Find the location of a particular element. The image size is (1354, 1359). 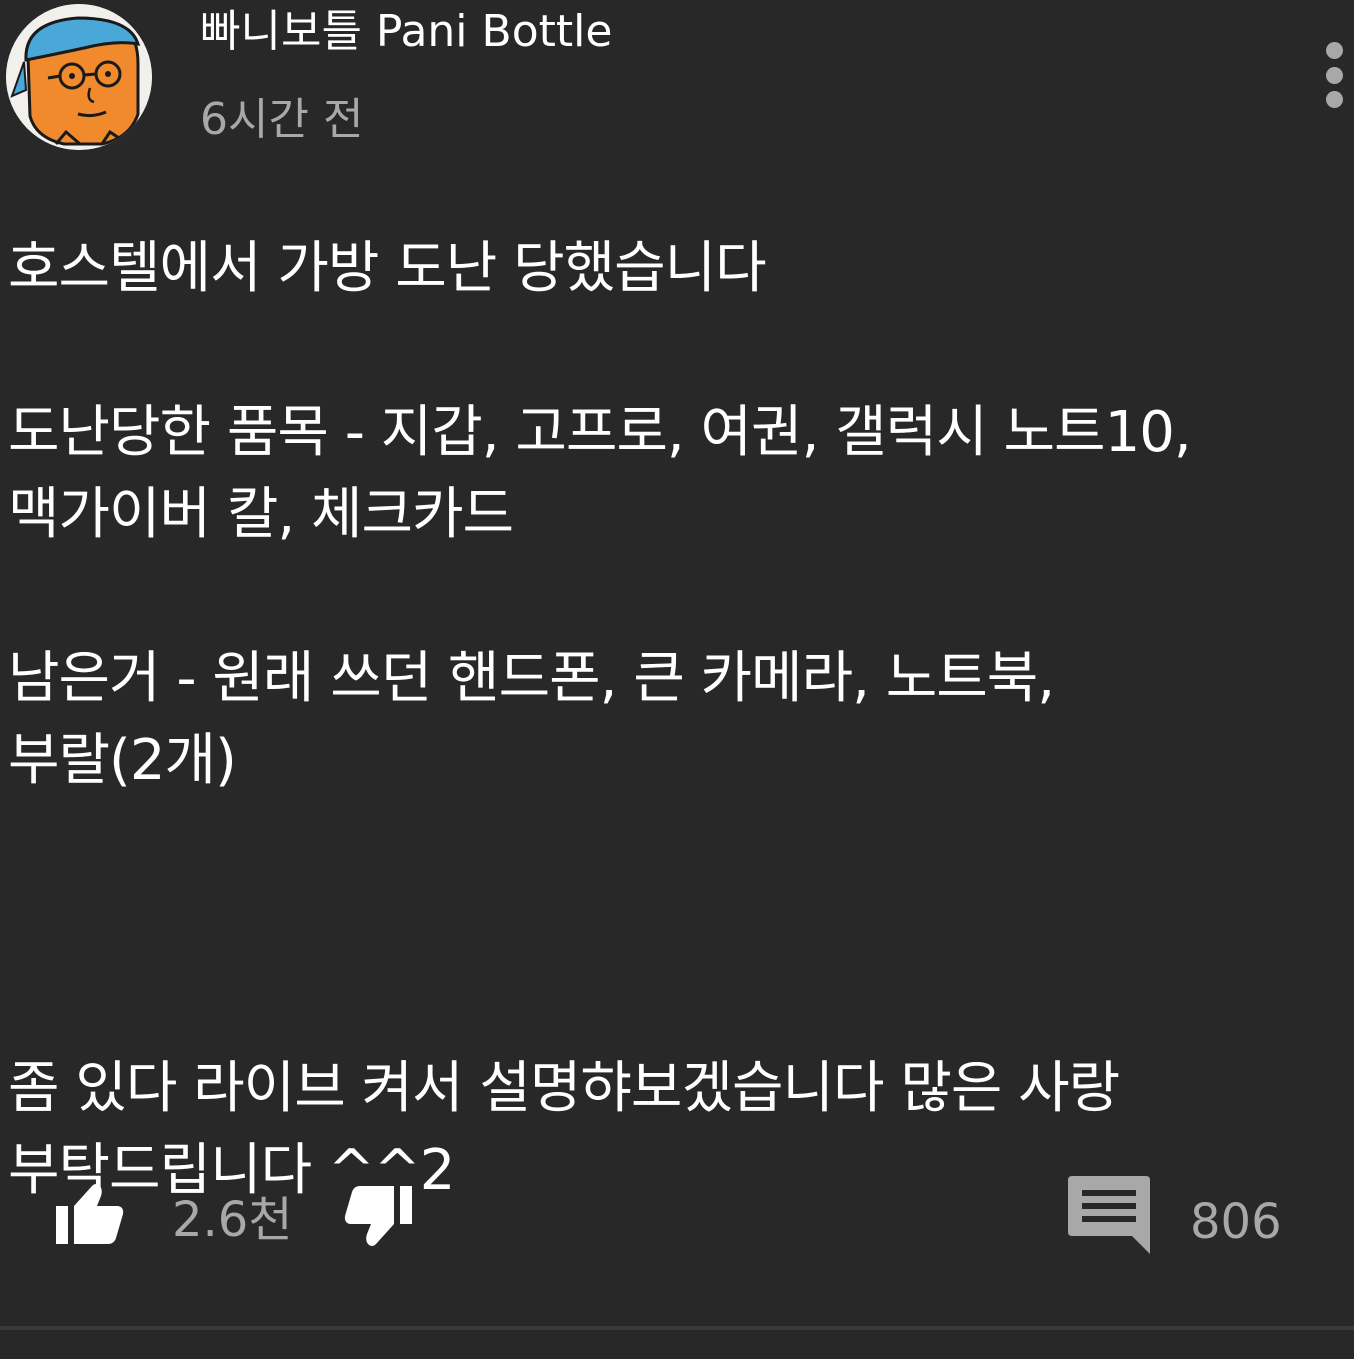

like-button is located at coordinates (90, 1213).